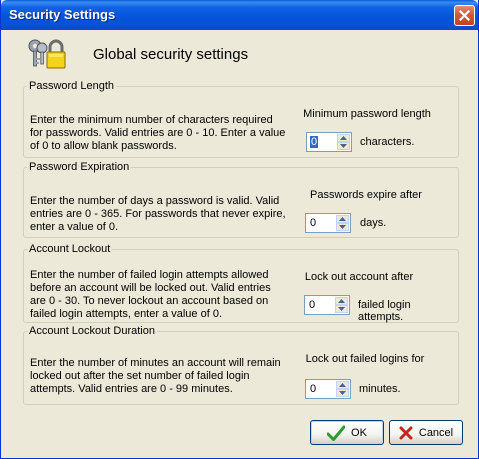  Describe the element at coordinates (328, 389) in the screenshot. I see `lockout-minutes-stepper: 0` at that location.